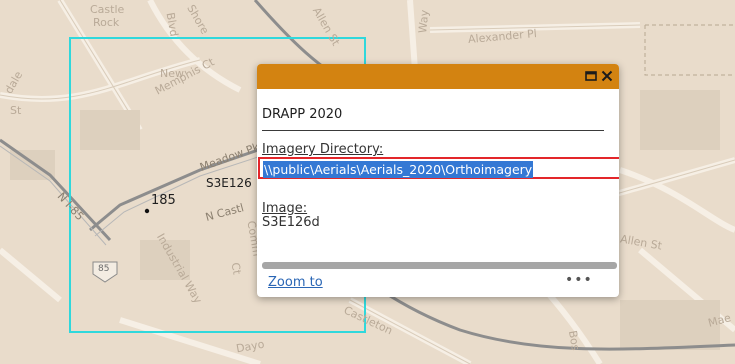  I want to click on zoom-to-link: Zoom to, so click(295, 282).